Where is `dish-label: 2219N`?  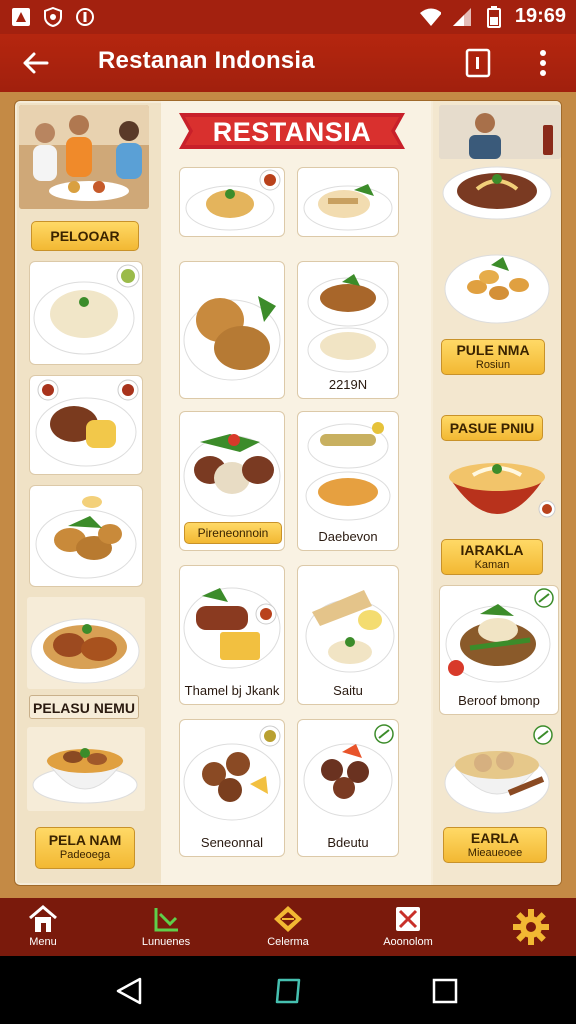
dish-label: 2219N is located at coordinates (348, 384).